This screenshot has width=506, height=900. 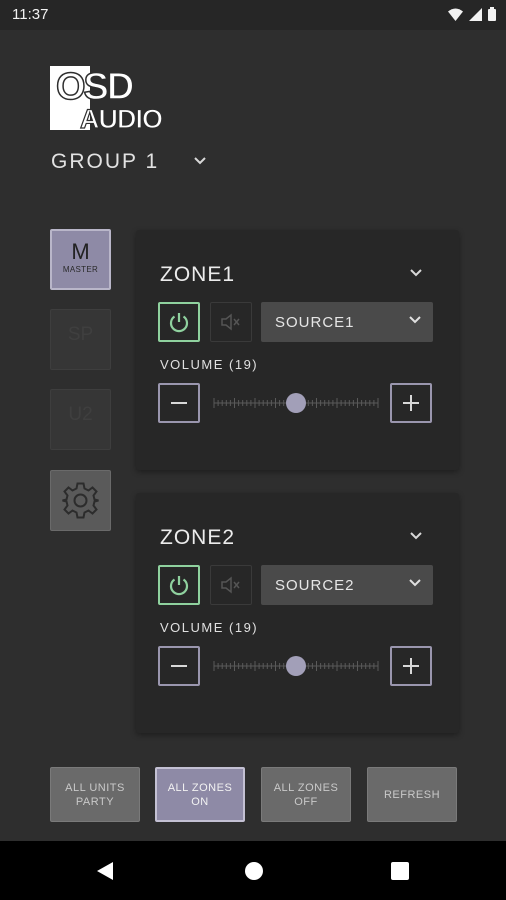 I want to click on zone-title: ZONE2, so click(x=198, y=537).